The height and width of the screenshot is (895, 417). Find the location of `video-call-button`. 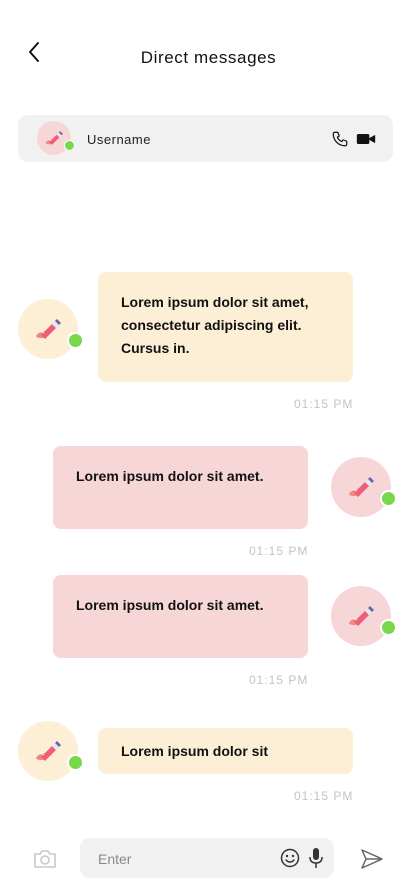

video-call-button is located at coordinates (366, 139).